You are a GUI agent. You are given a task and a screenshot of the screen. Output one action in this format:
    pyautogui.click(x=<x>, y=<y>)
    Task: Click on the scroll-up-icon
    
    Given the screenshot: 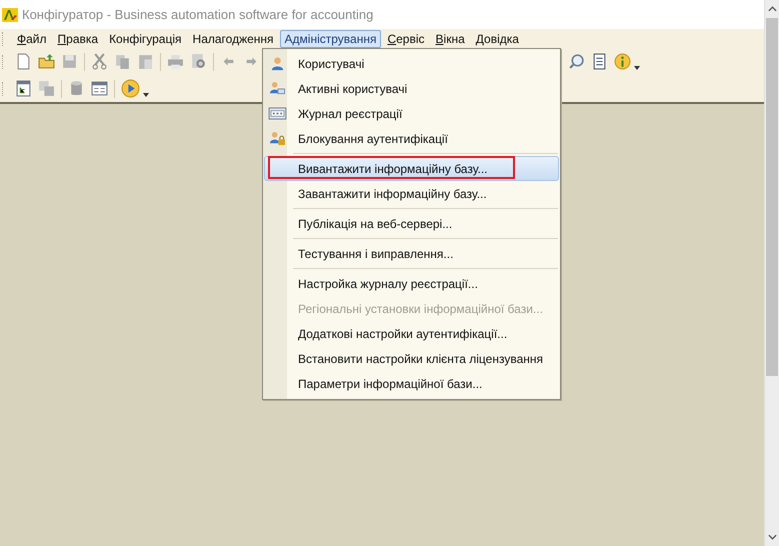 What is the action you would take?
    pyautogui.click(x=772, y=9)
    